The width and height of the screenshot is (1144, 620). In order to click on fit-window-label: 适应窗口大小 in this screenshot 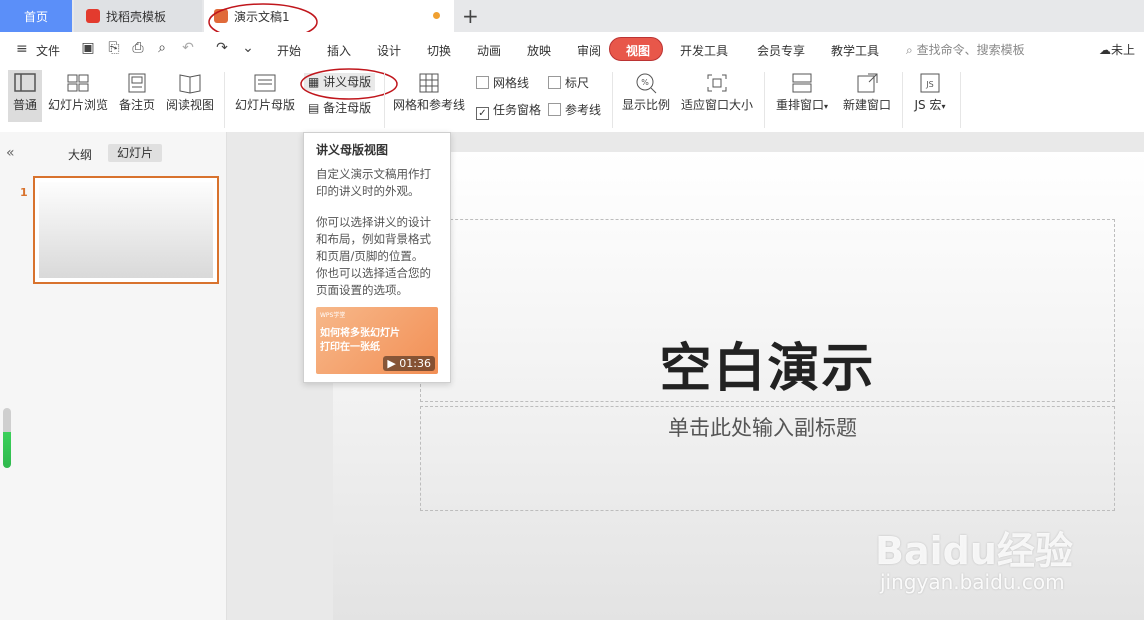, I will do `click(716, 105)`.